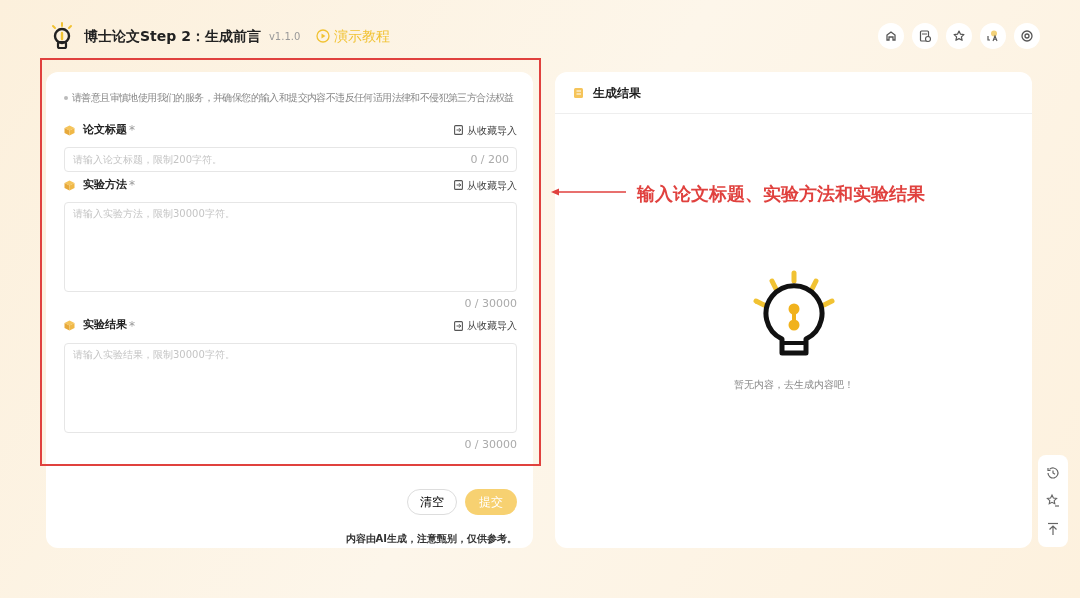 Image resolution: width=1080 pixels, height=598 pixels. Describe the element at coordinates (172, 36) in the screenshot. I see `page-title: 博士论文Step 2：生成前言` at that location.